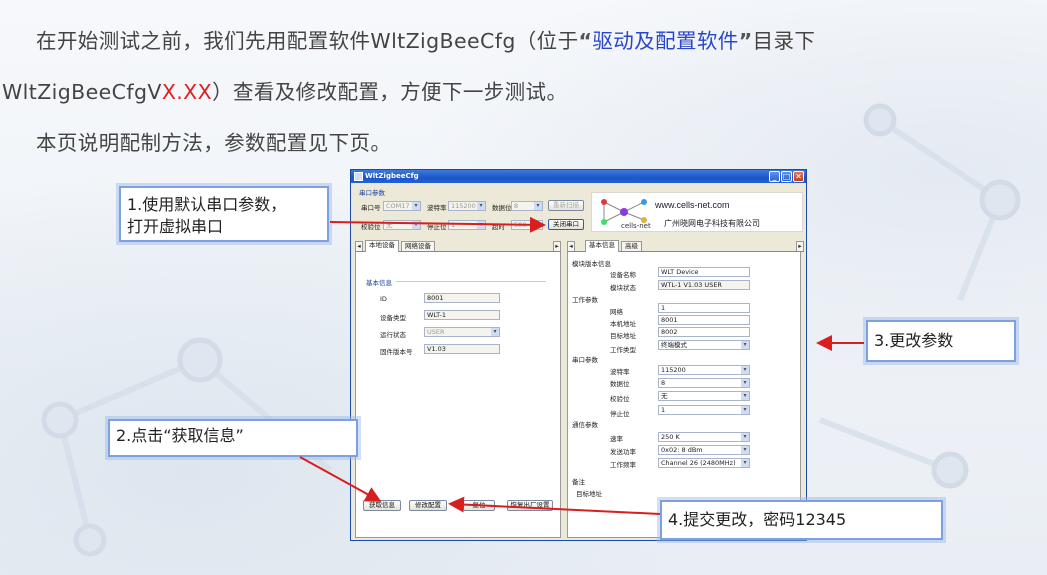 Image resolution: width=1047 pixels, height=575 pixels. I want to click on get-info-button: 获取信息, so click(382, 505).